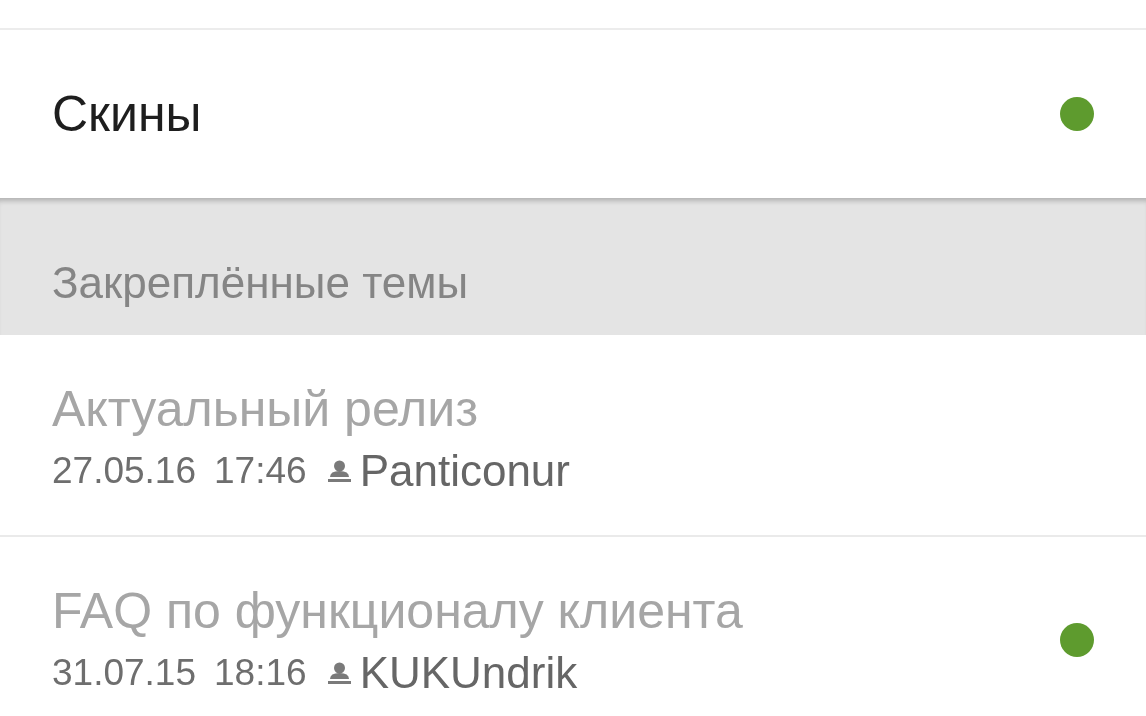 The width and height of the screenshot is (1146, 716). Describe the element at coordinates (260, 282) in the screenshot. I see `section-title: Закреплённые темы` at that location.